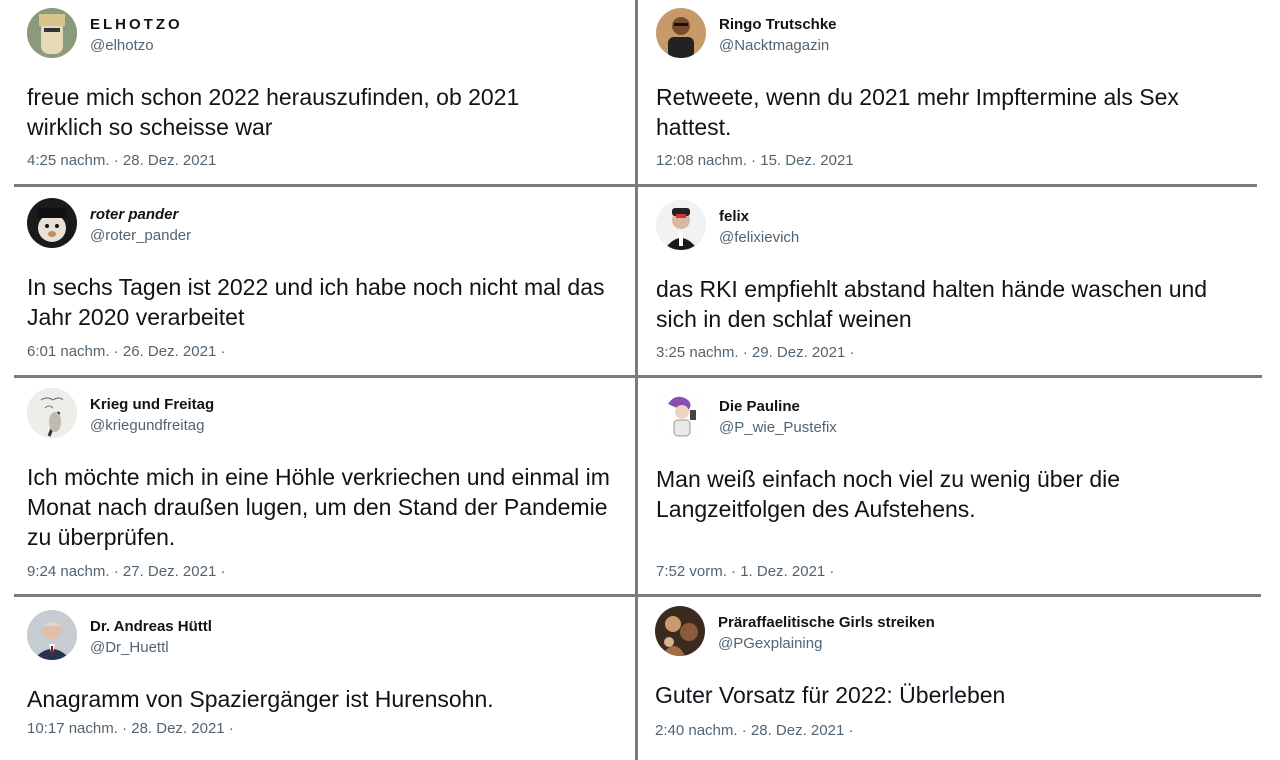  Describe the element at coordinates (830, 695) in the screenshot. I see `tweet-text: Guter Vorsatz für 2022: Überleben` at that location.